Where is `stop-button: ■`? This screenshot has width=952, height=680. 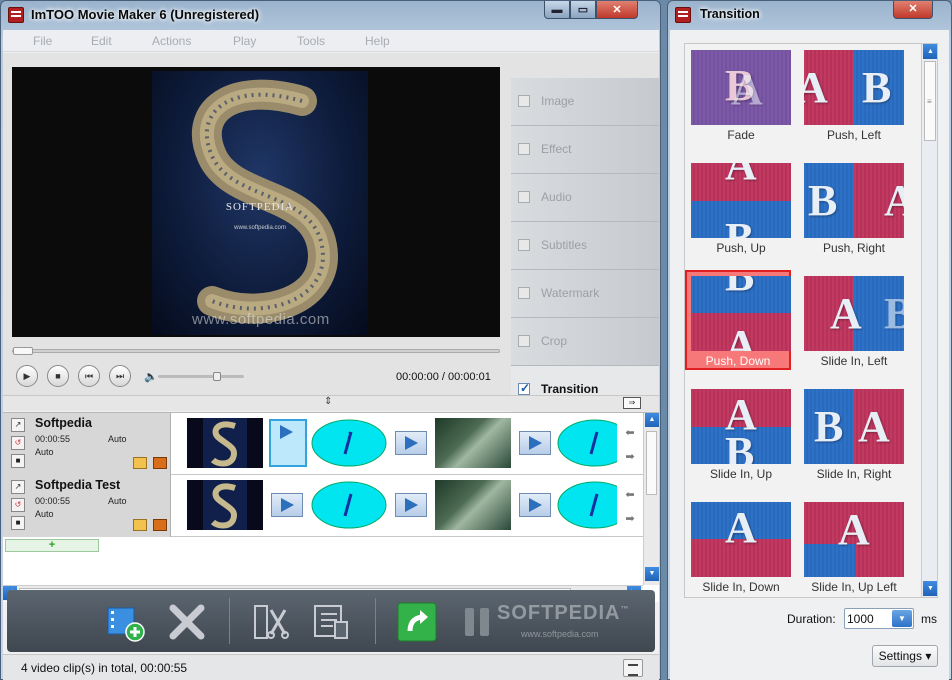
stop-button: ■ is located at coordinates (58, 376).